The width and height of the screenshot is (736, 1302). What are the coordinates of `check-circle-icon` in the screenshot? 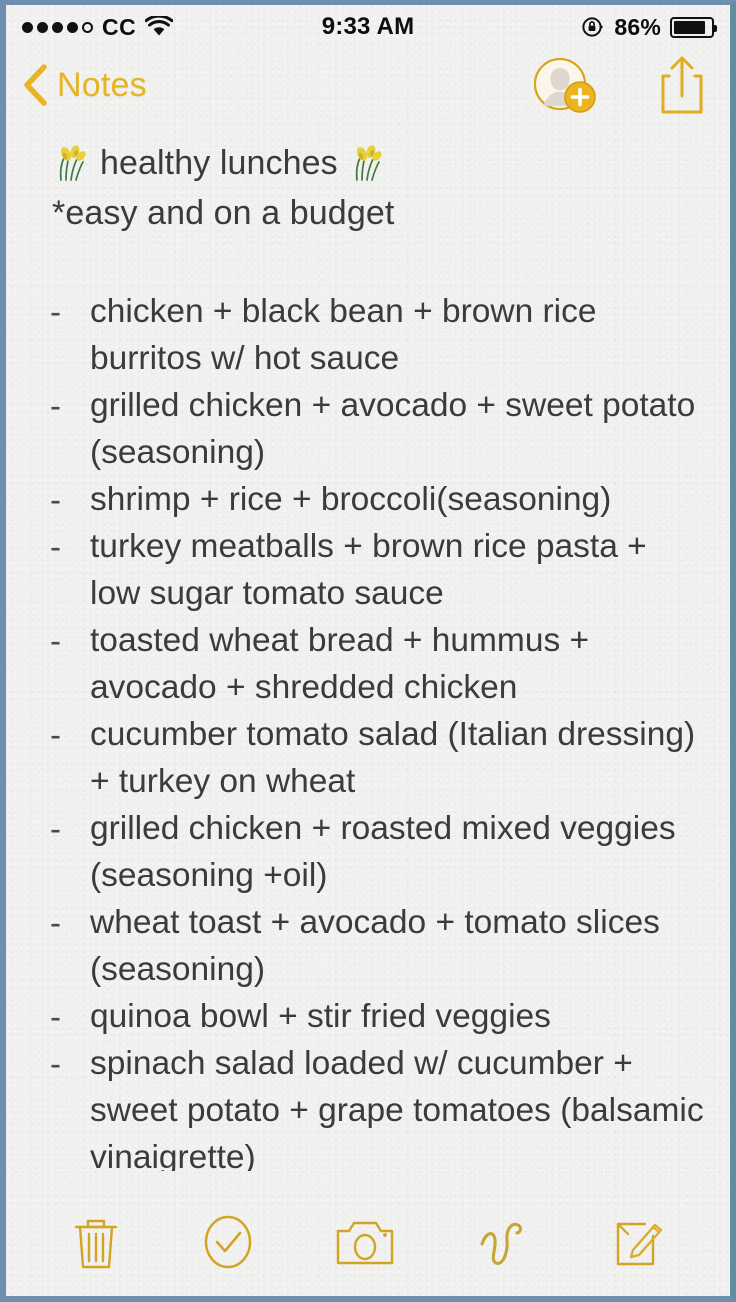 It's located at (228, 1242).